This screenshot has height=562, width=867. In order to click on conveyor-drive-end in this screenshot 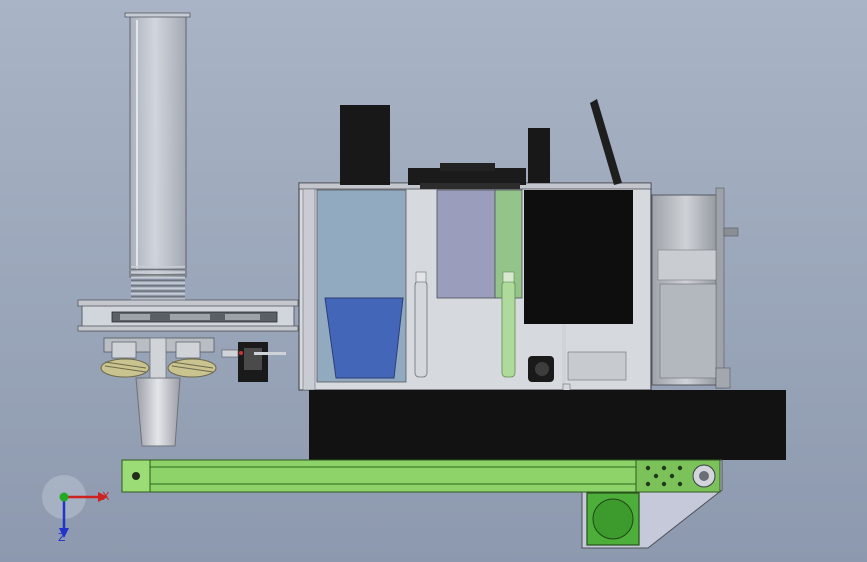, I will do `click(678, 476)`.